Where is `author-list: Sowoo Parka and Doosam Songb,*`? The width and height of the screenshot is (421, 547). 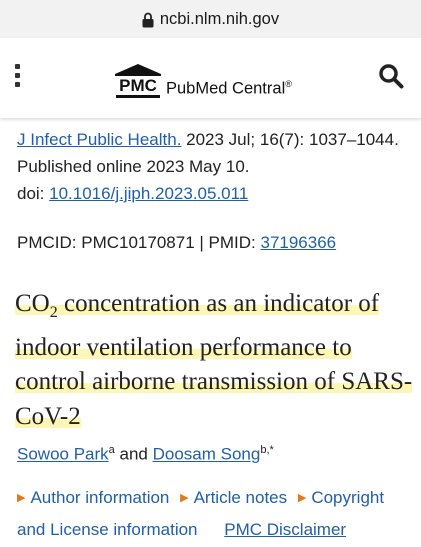
author-list: Sowoo Parka and Doosam Songb,* is located at coordinates (145, 452).